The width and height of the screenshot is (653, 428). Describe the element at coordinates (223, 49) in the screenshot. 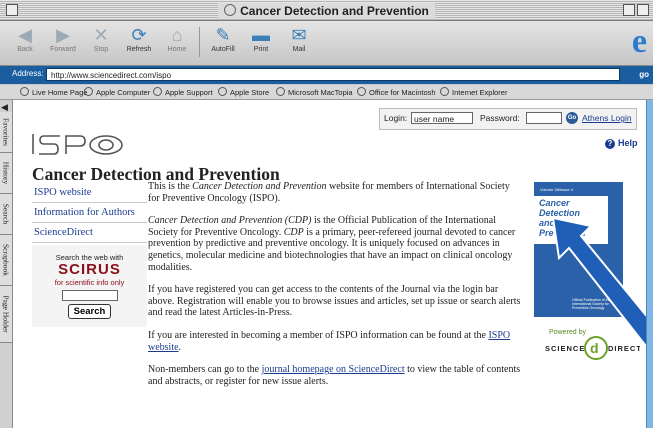

I see `autofill-label: AutoFill` at that location.